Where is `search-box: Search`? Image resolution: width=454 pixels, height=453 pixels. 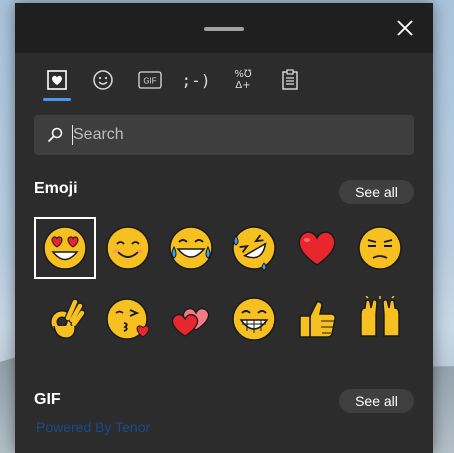
search-box: Search is located at coordinates (224, 135).